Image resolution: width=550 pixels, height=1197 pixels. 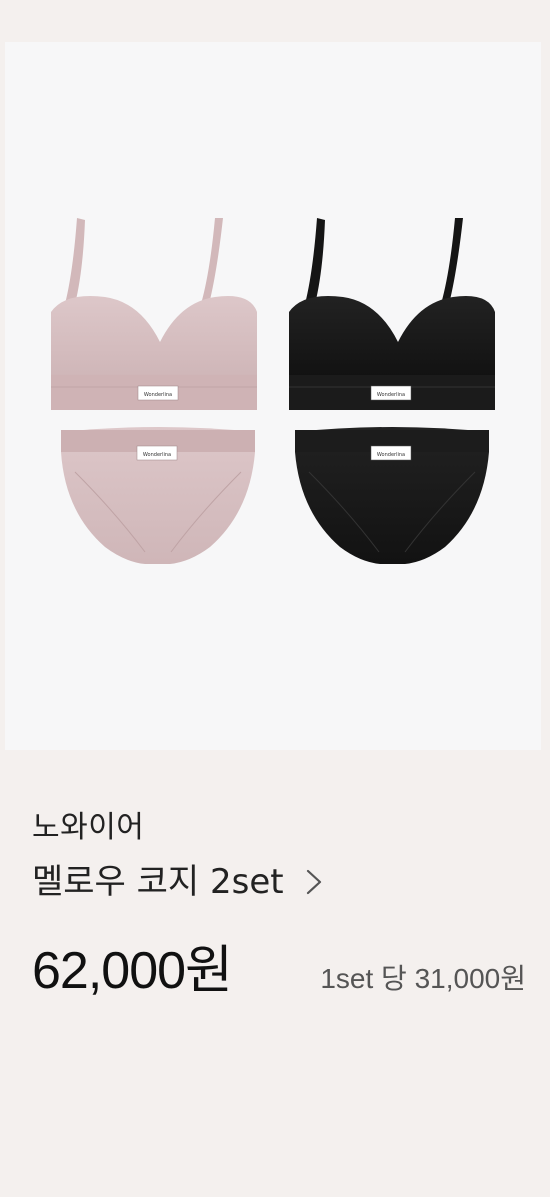 I want to click on product-title-link: 멜로우 코지 2set, so click(x=279, y=882).